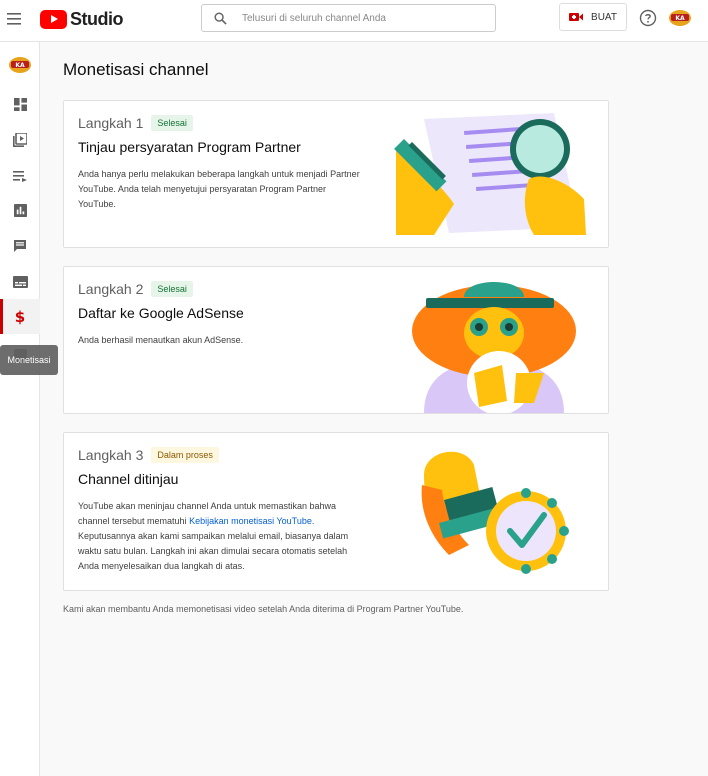 The width and height of the screenshot is (708, 776). What do you see at coordinates (648, 18) in the screenshot?
I see `help-icon` at bounding box center [648, 18].